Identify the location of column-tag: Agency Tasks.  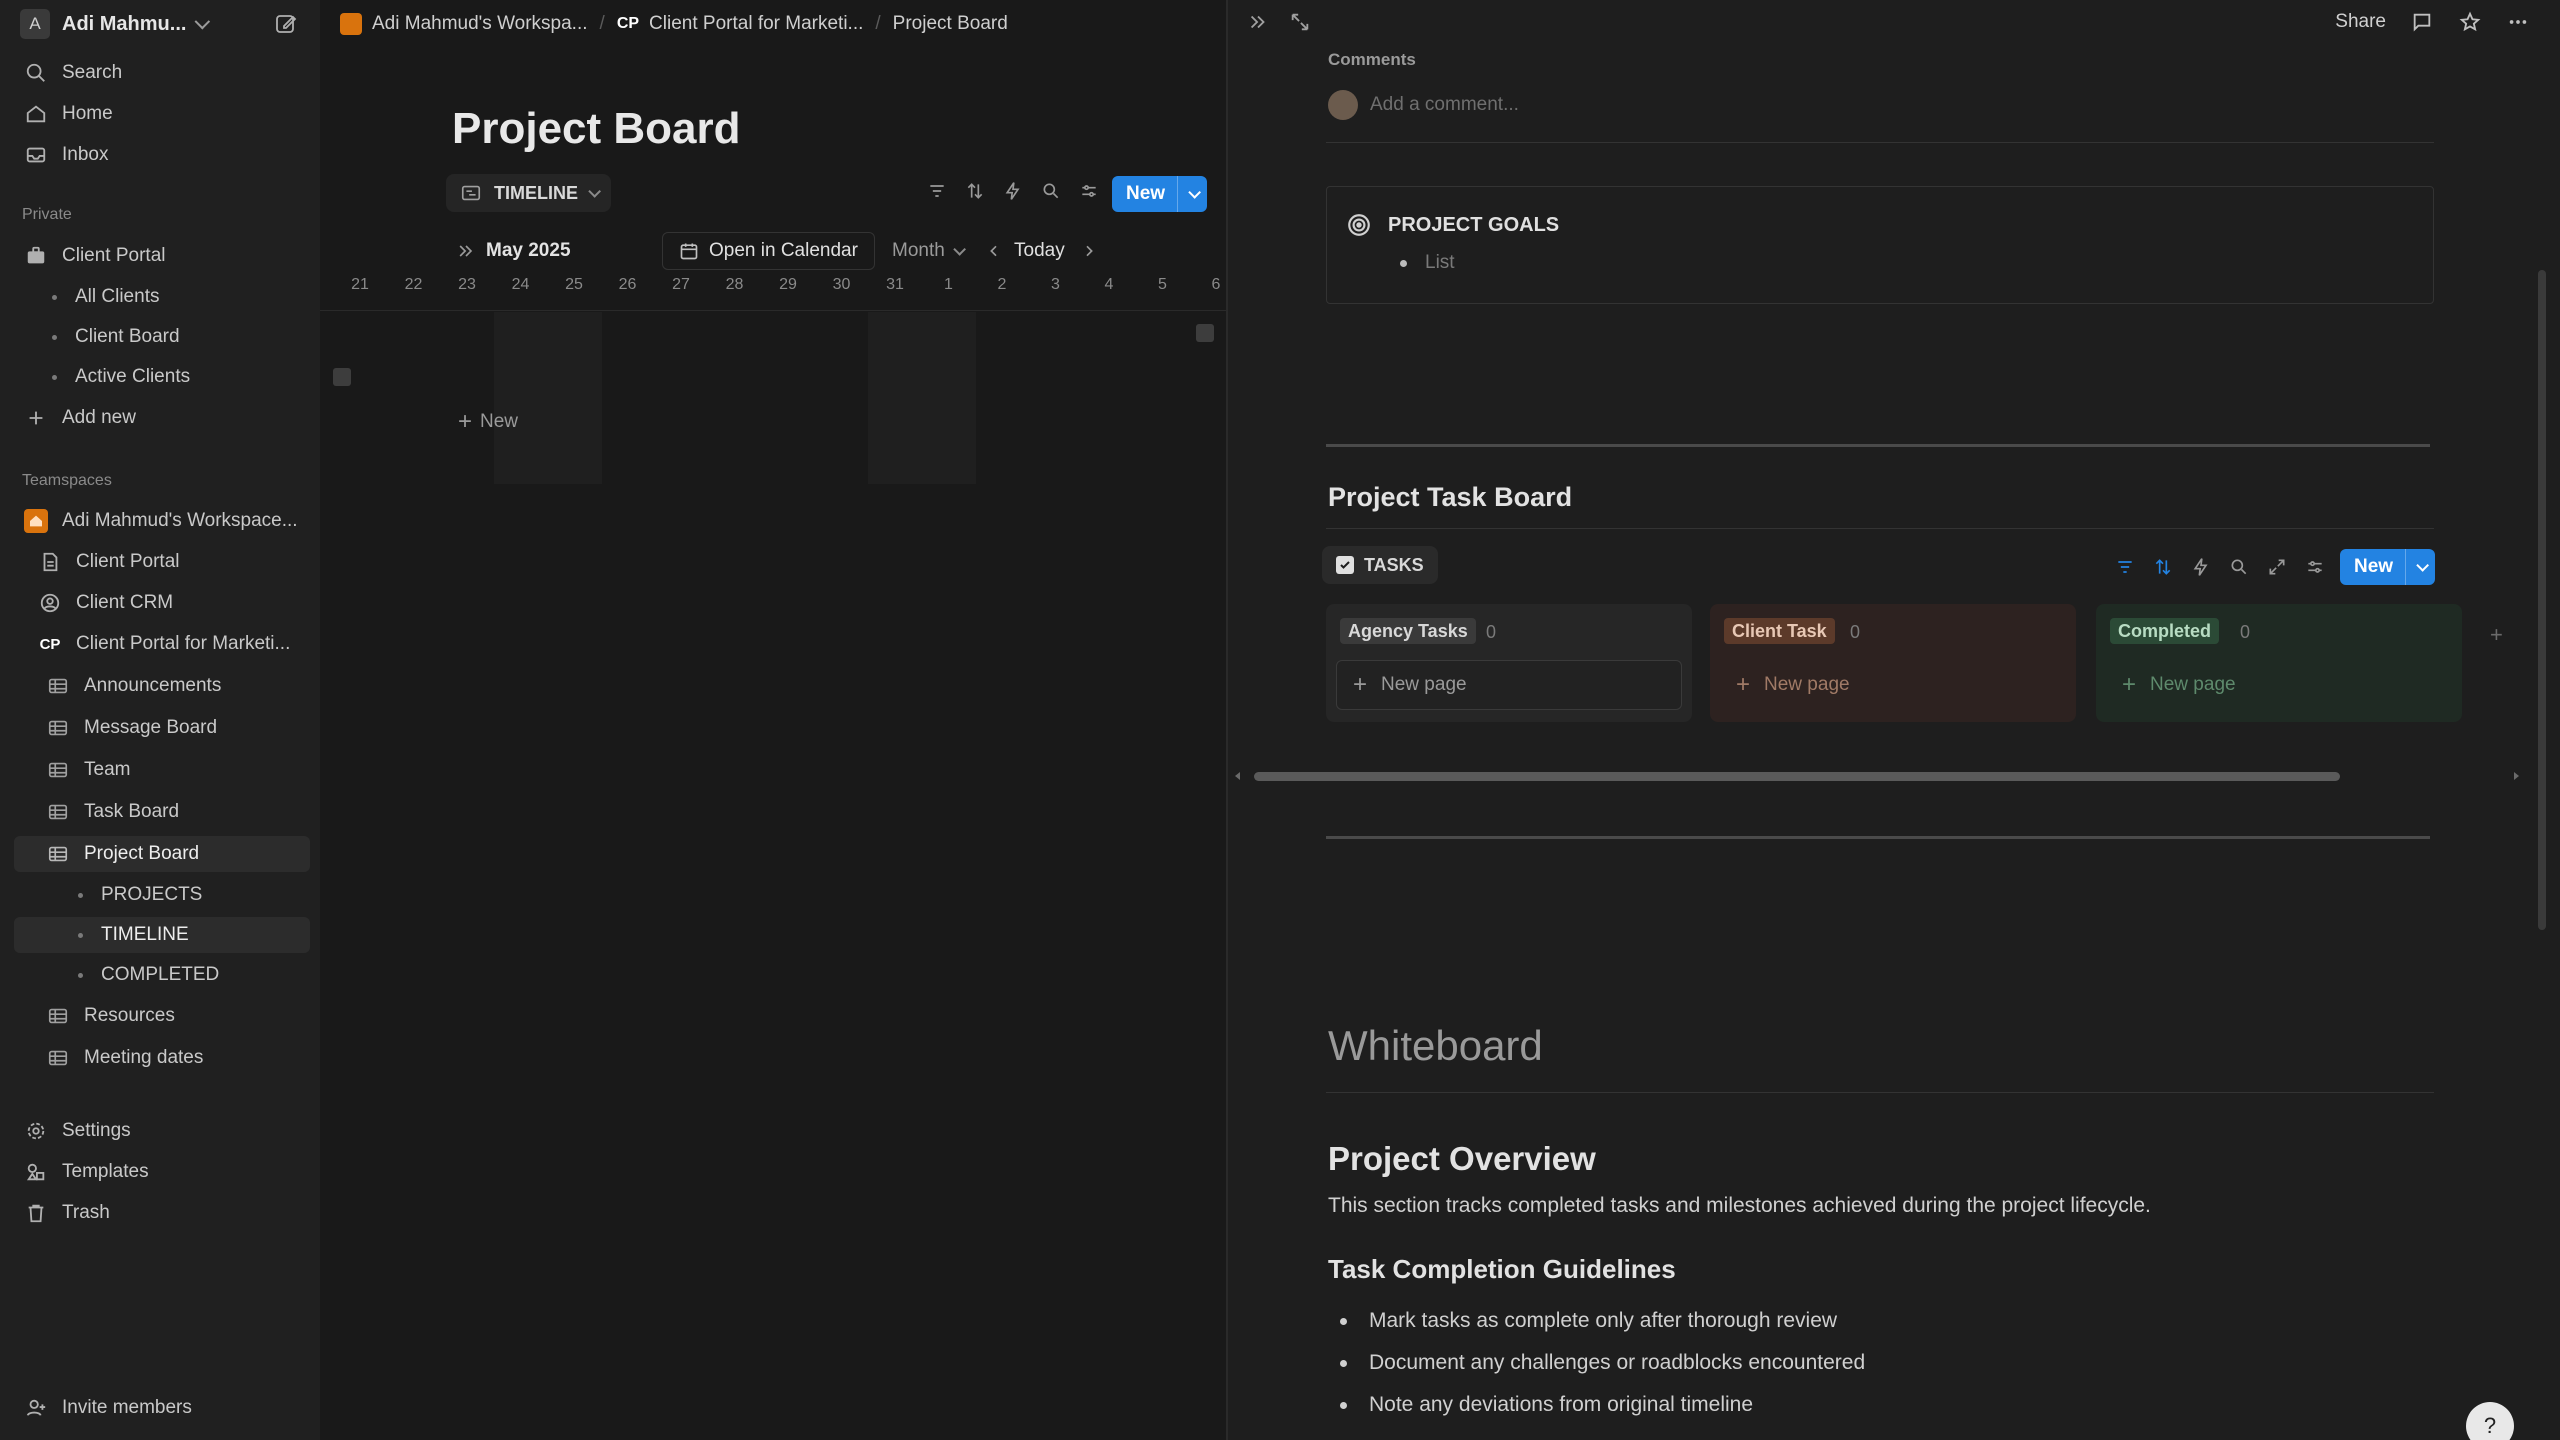
(1408, 631).